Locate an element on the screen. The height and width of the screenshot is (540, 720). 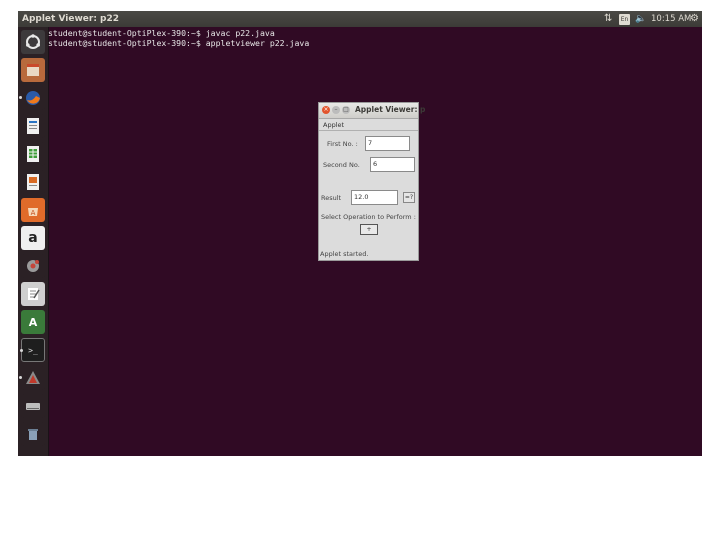
operator-select: + is located at coordinates (369, 229).